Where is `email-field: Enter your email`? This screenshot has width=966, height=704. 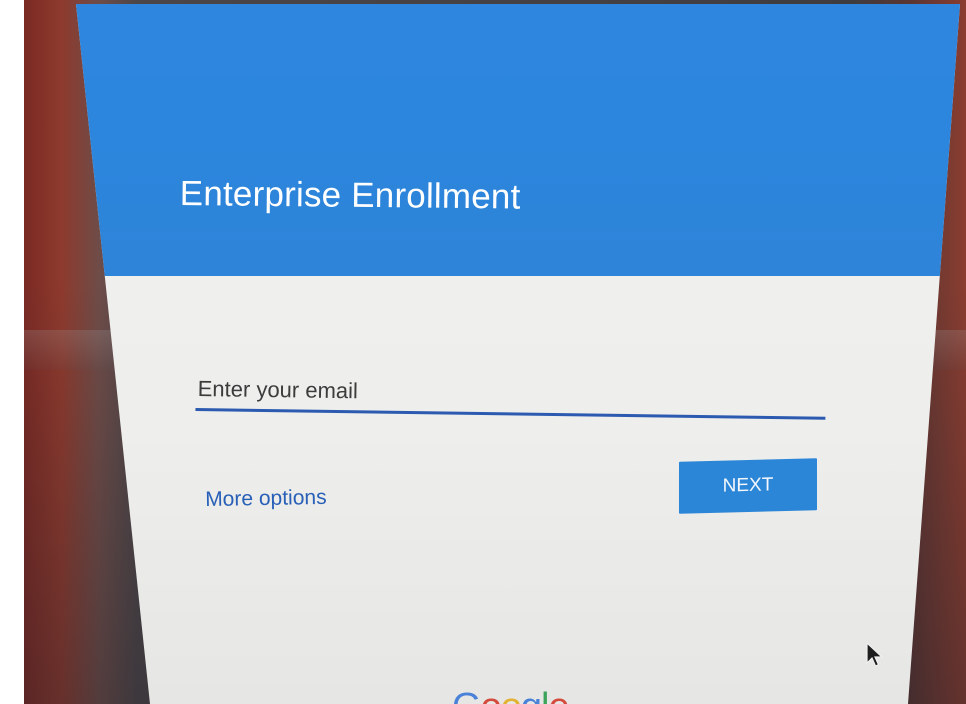 email-field: Enter your email is located at coordinates (512, 399).